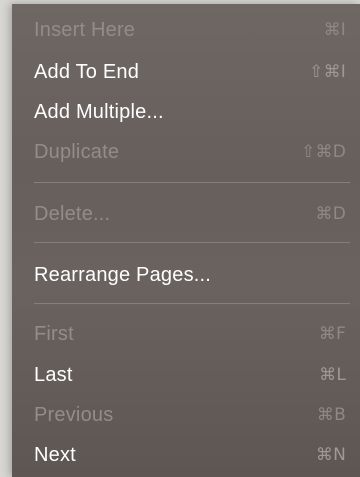 This screenshot has height=477, width=360. I want to click on menu-item-label: Duplicate, so click(77, 151).